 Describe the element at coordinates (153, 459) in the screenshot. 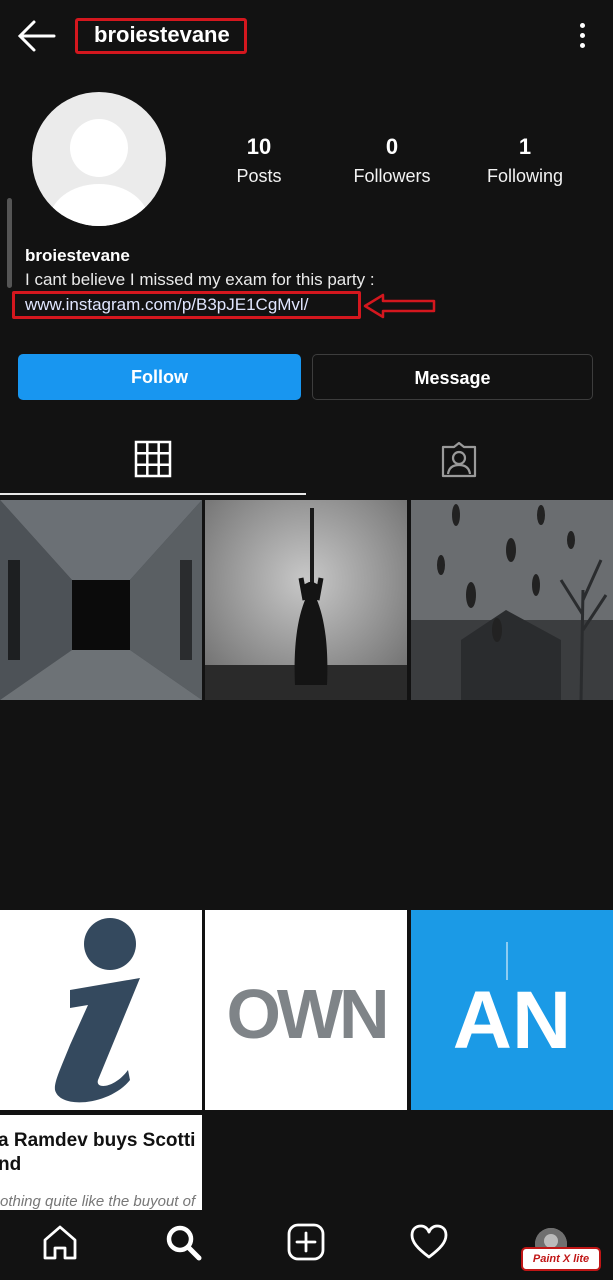

I see `grid-icon` at that location.